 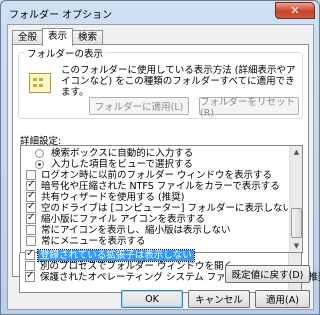 I want to click on window-title: フォルダー オプション, so click(x=61, y=15).